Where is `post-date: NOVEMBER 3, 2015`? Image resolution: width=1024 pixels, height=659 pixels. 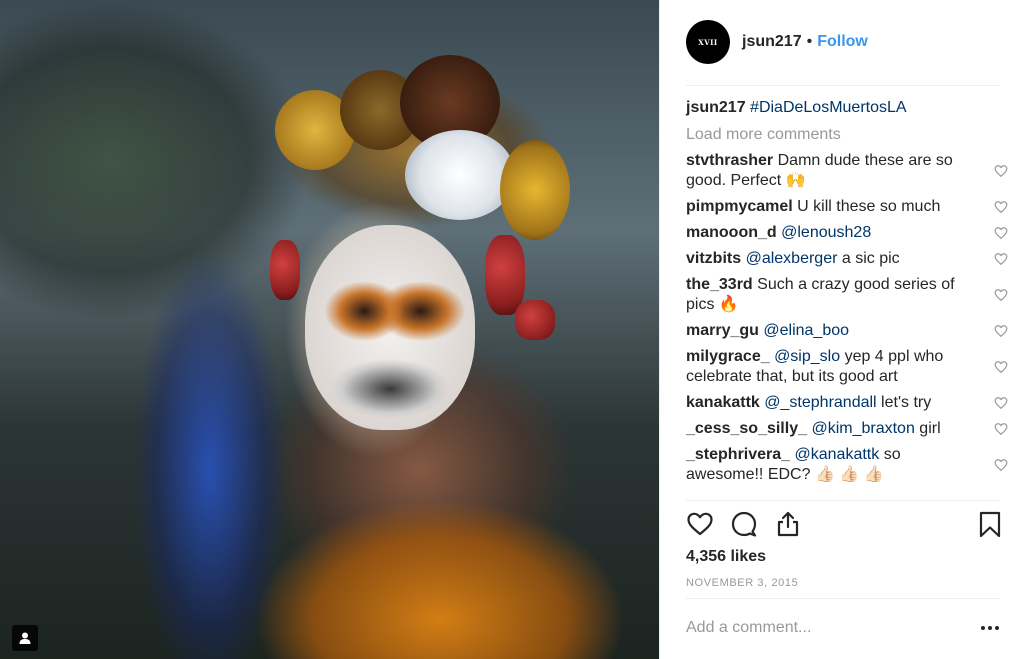
post-date: NOVEMBER 3, 2015 is located at coordinates (742, 583).